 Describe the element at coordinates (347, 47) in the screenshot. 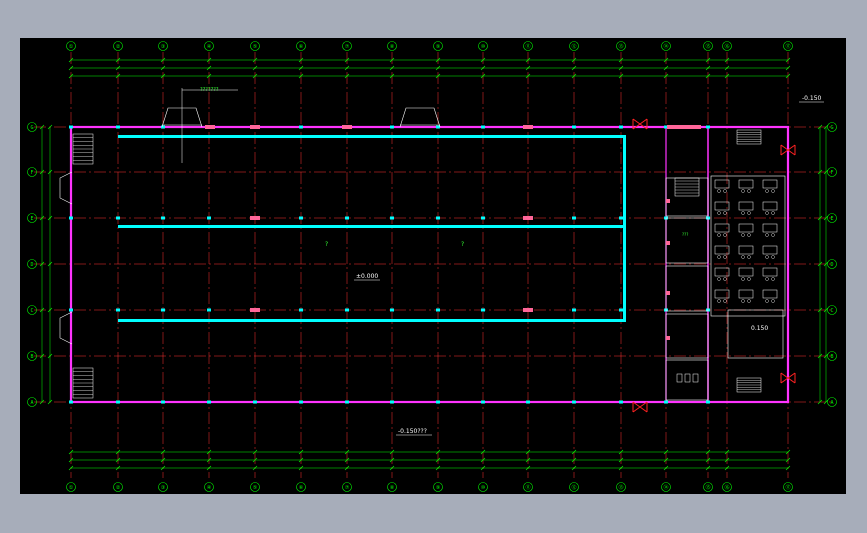

I see `axis-label: ⑦` at that location.